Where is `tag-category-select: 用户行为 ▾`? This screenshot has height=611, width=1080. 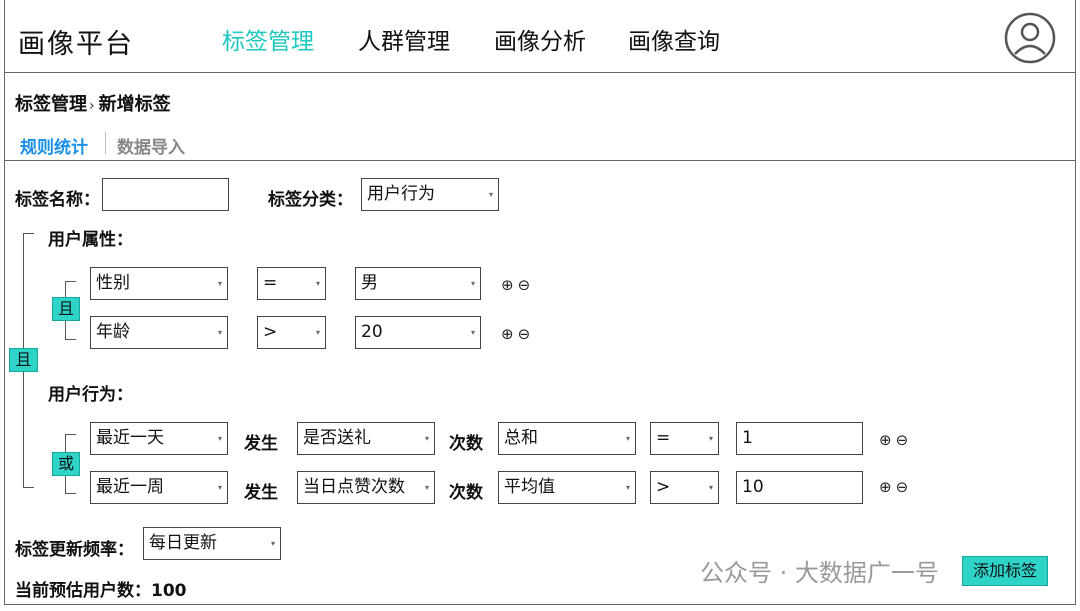 tag-category-select: 用户行为 ▾ is located at coordinates (430, 194).